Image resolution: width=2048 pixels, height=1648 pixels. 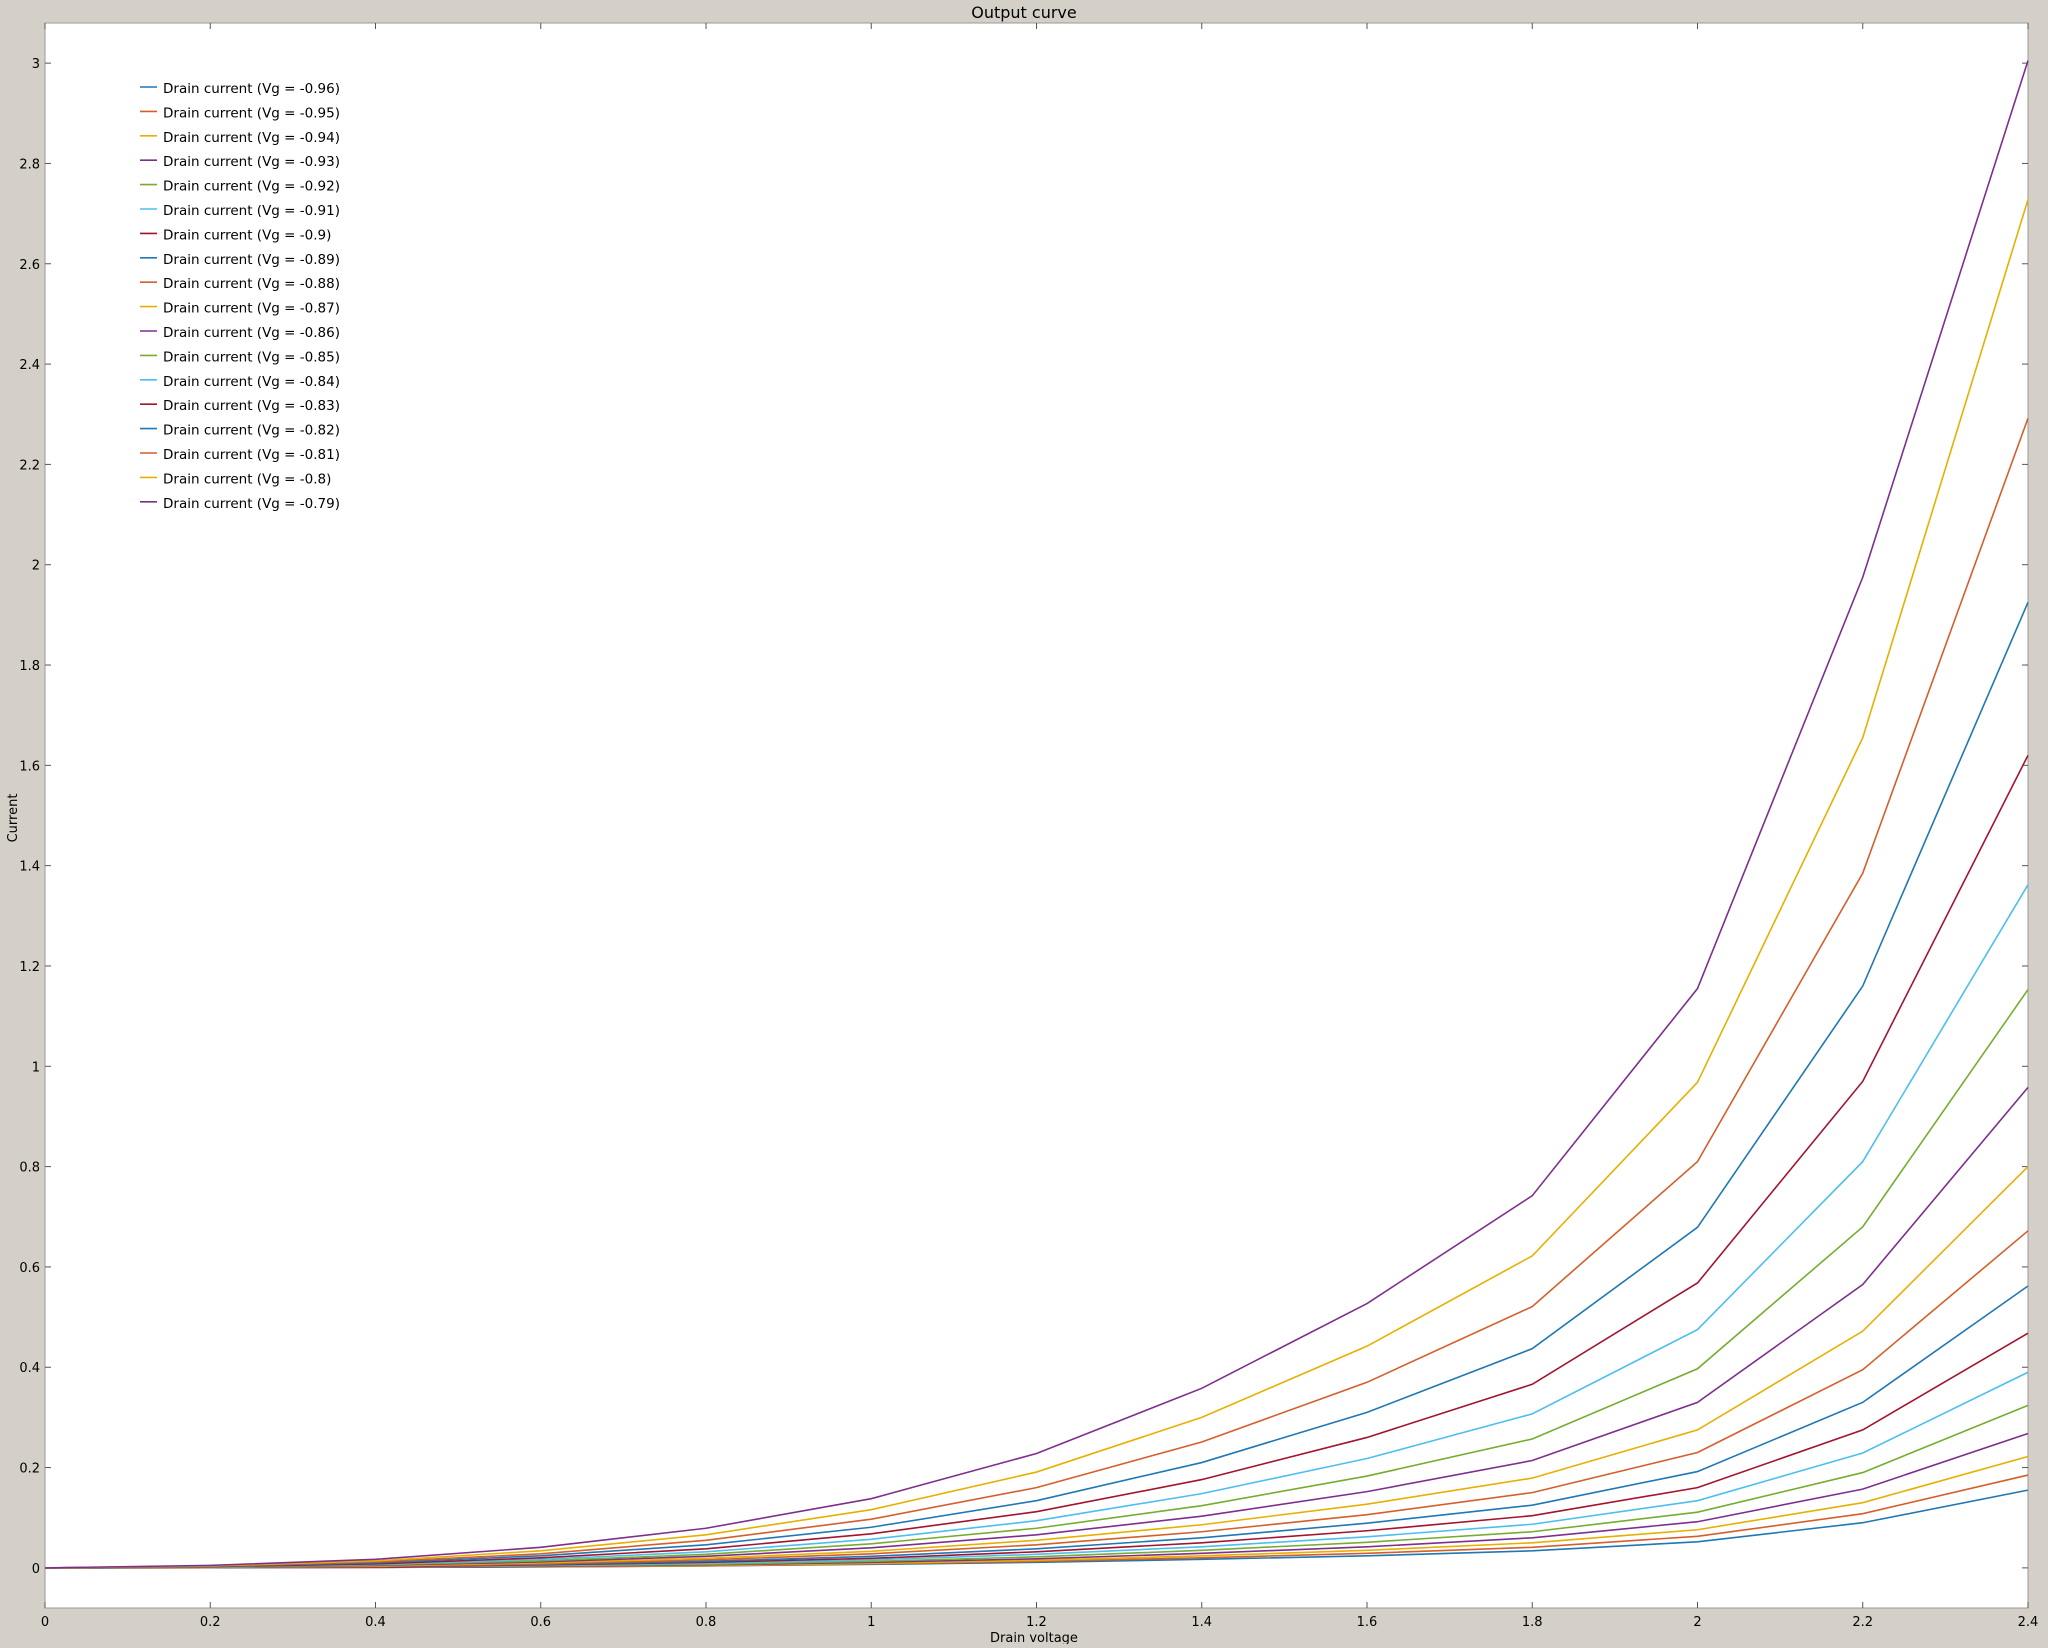 I want to click on x-tick-label: 0.4, so click(x=375, y=1622).